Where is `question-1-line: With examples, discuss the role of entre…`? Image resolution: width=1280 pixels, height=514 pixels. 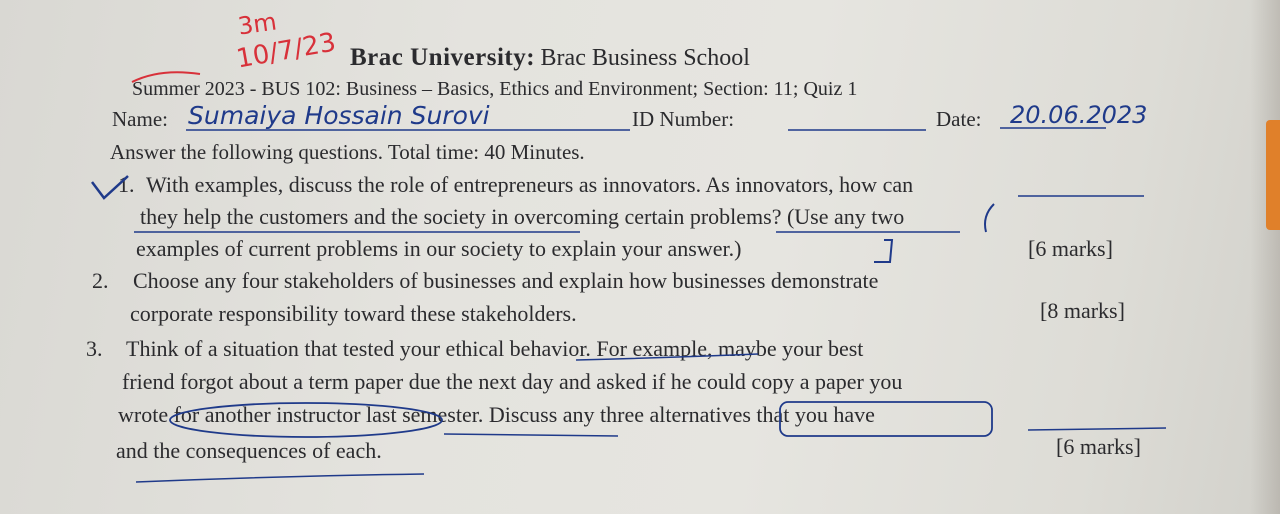 question-1-line: With examples, discuss the role of entre… is located at coordinates (530, 184).